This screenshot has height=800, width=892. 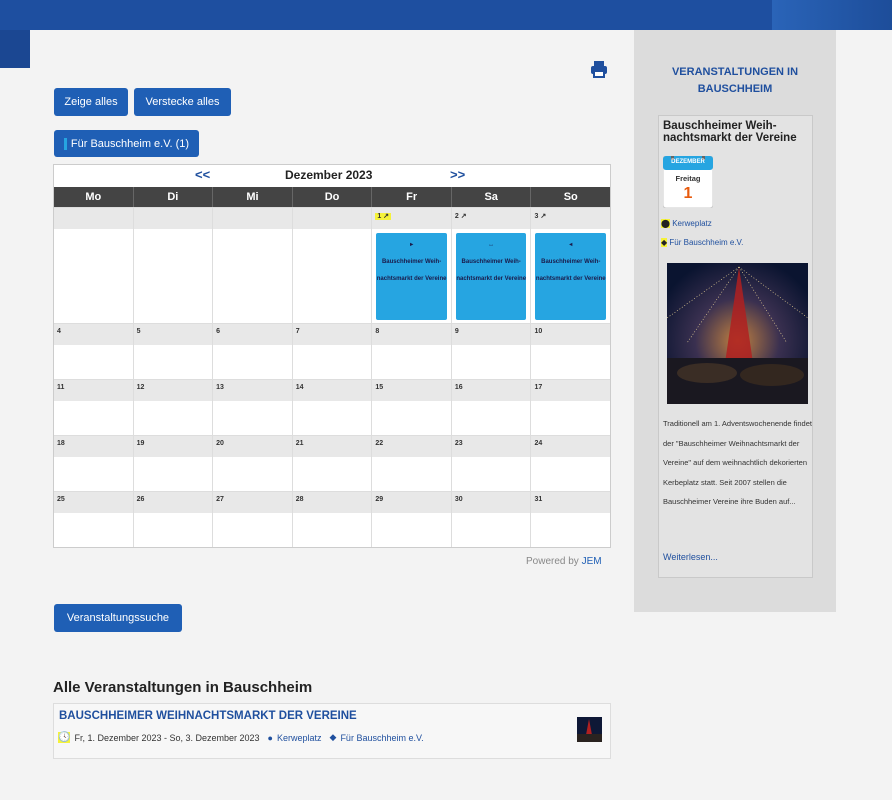 I want to click on sidebar-venue-link: Kerweplatz, so click(x=692, y=223).